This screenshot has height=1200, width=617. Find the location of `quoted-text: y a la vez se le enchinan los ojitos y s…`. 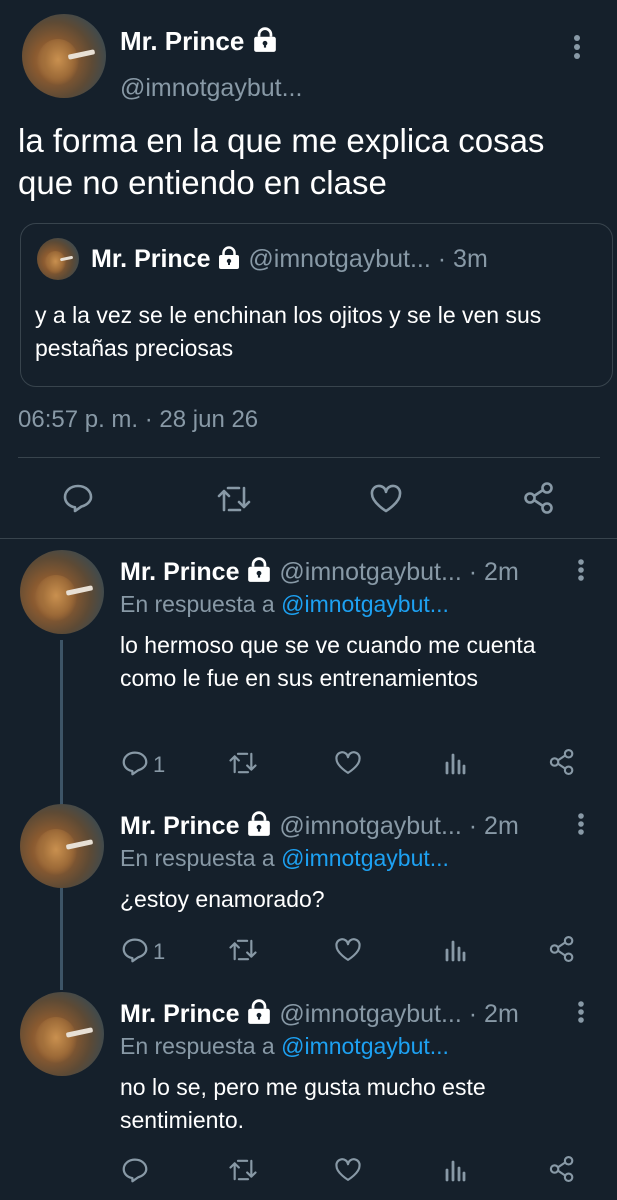

quoted-text: y a la vez se le enchinan los ojitos y s… is located at coordinates (288, 331).